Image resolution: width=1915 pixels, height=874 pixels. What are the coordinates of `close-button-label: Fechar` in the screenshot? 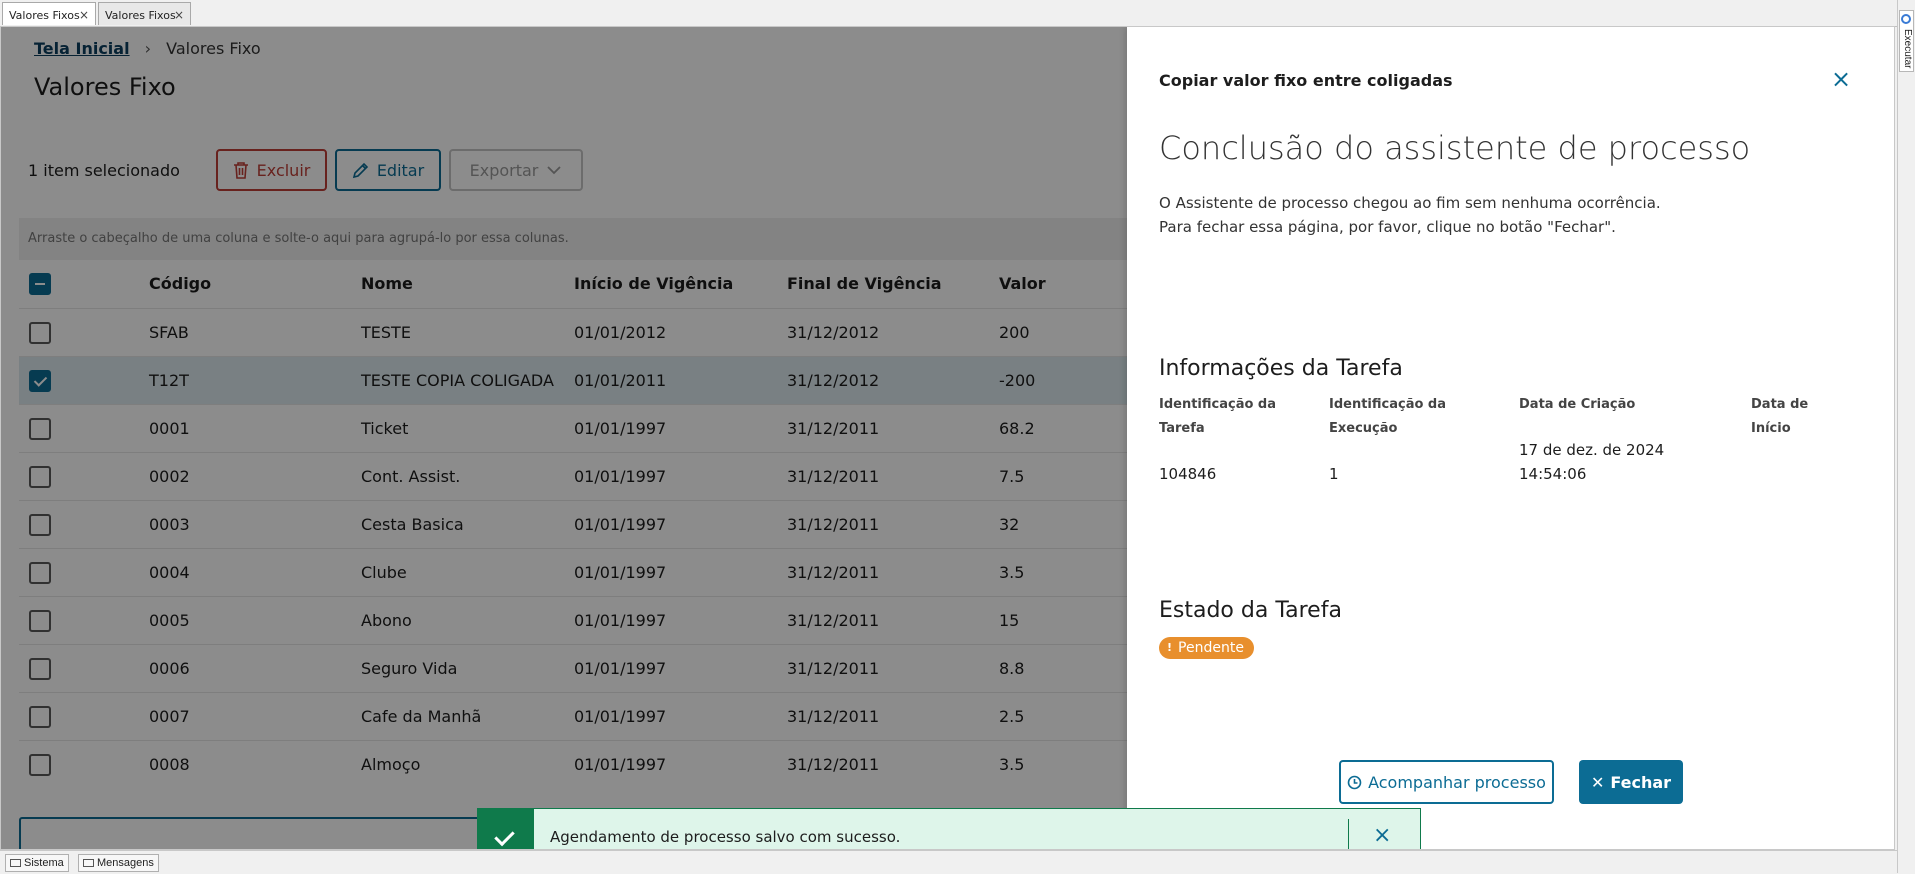 It's located at (1641, 782).